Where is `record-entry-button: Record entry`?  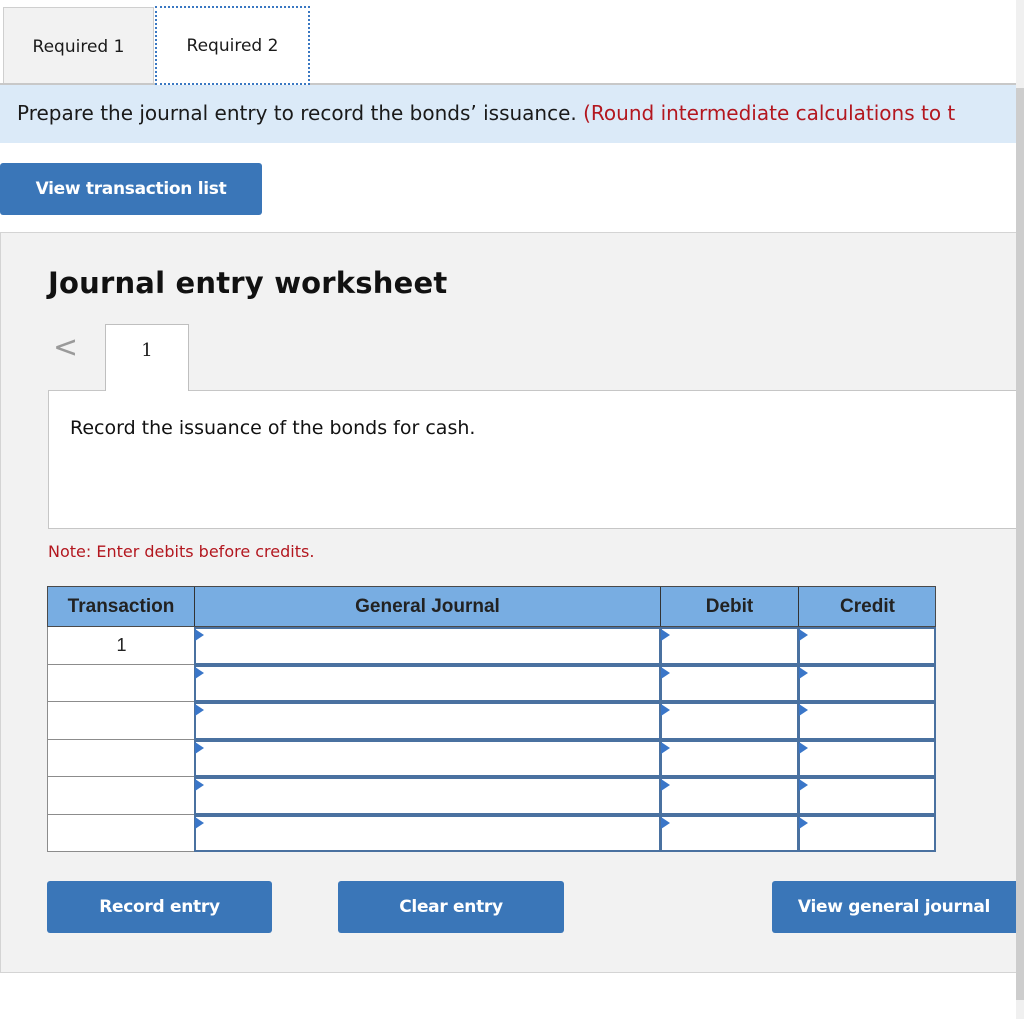
record-entry-button: Record entry is located at coordinates (159, 907).